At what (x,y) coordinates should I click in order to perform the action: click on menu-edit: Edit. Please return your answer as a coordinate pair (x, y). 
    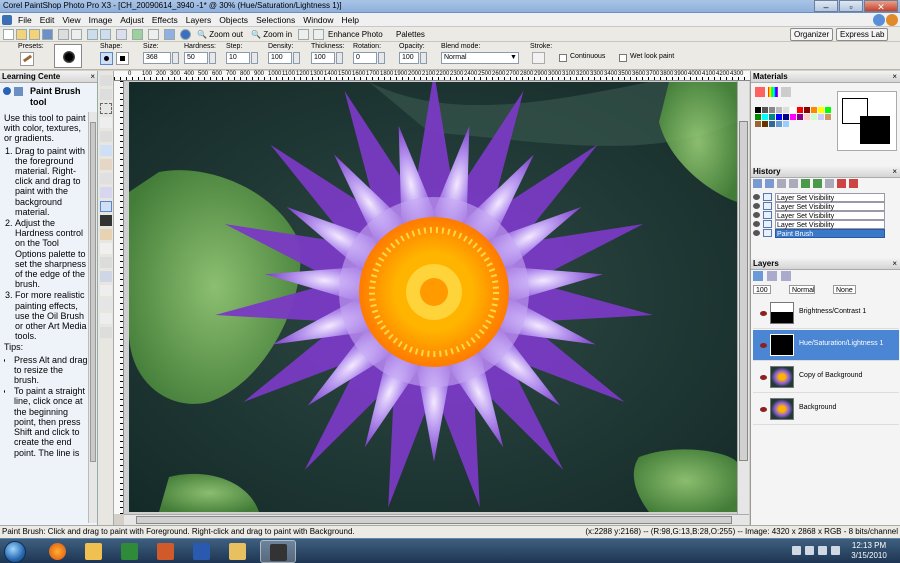
    Looking at the image, I should click on (47, 20).